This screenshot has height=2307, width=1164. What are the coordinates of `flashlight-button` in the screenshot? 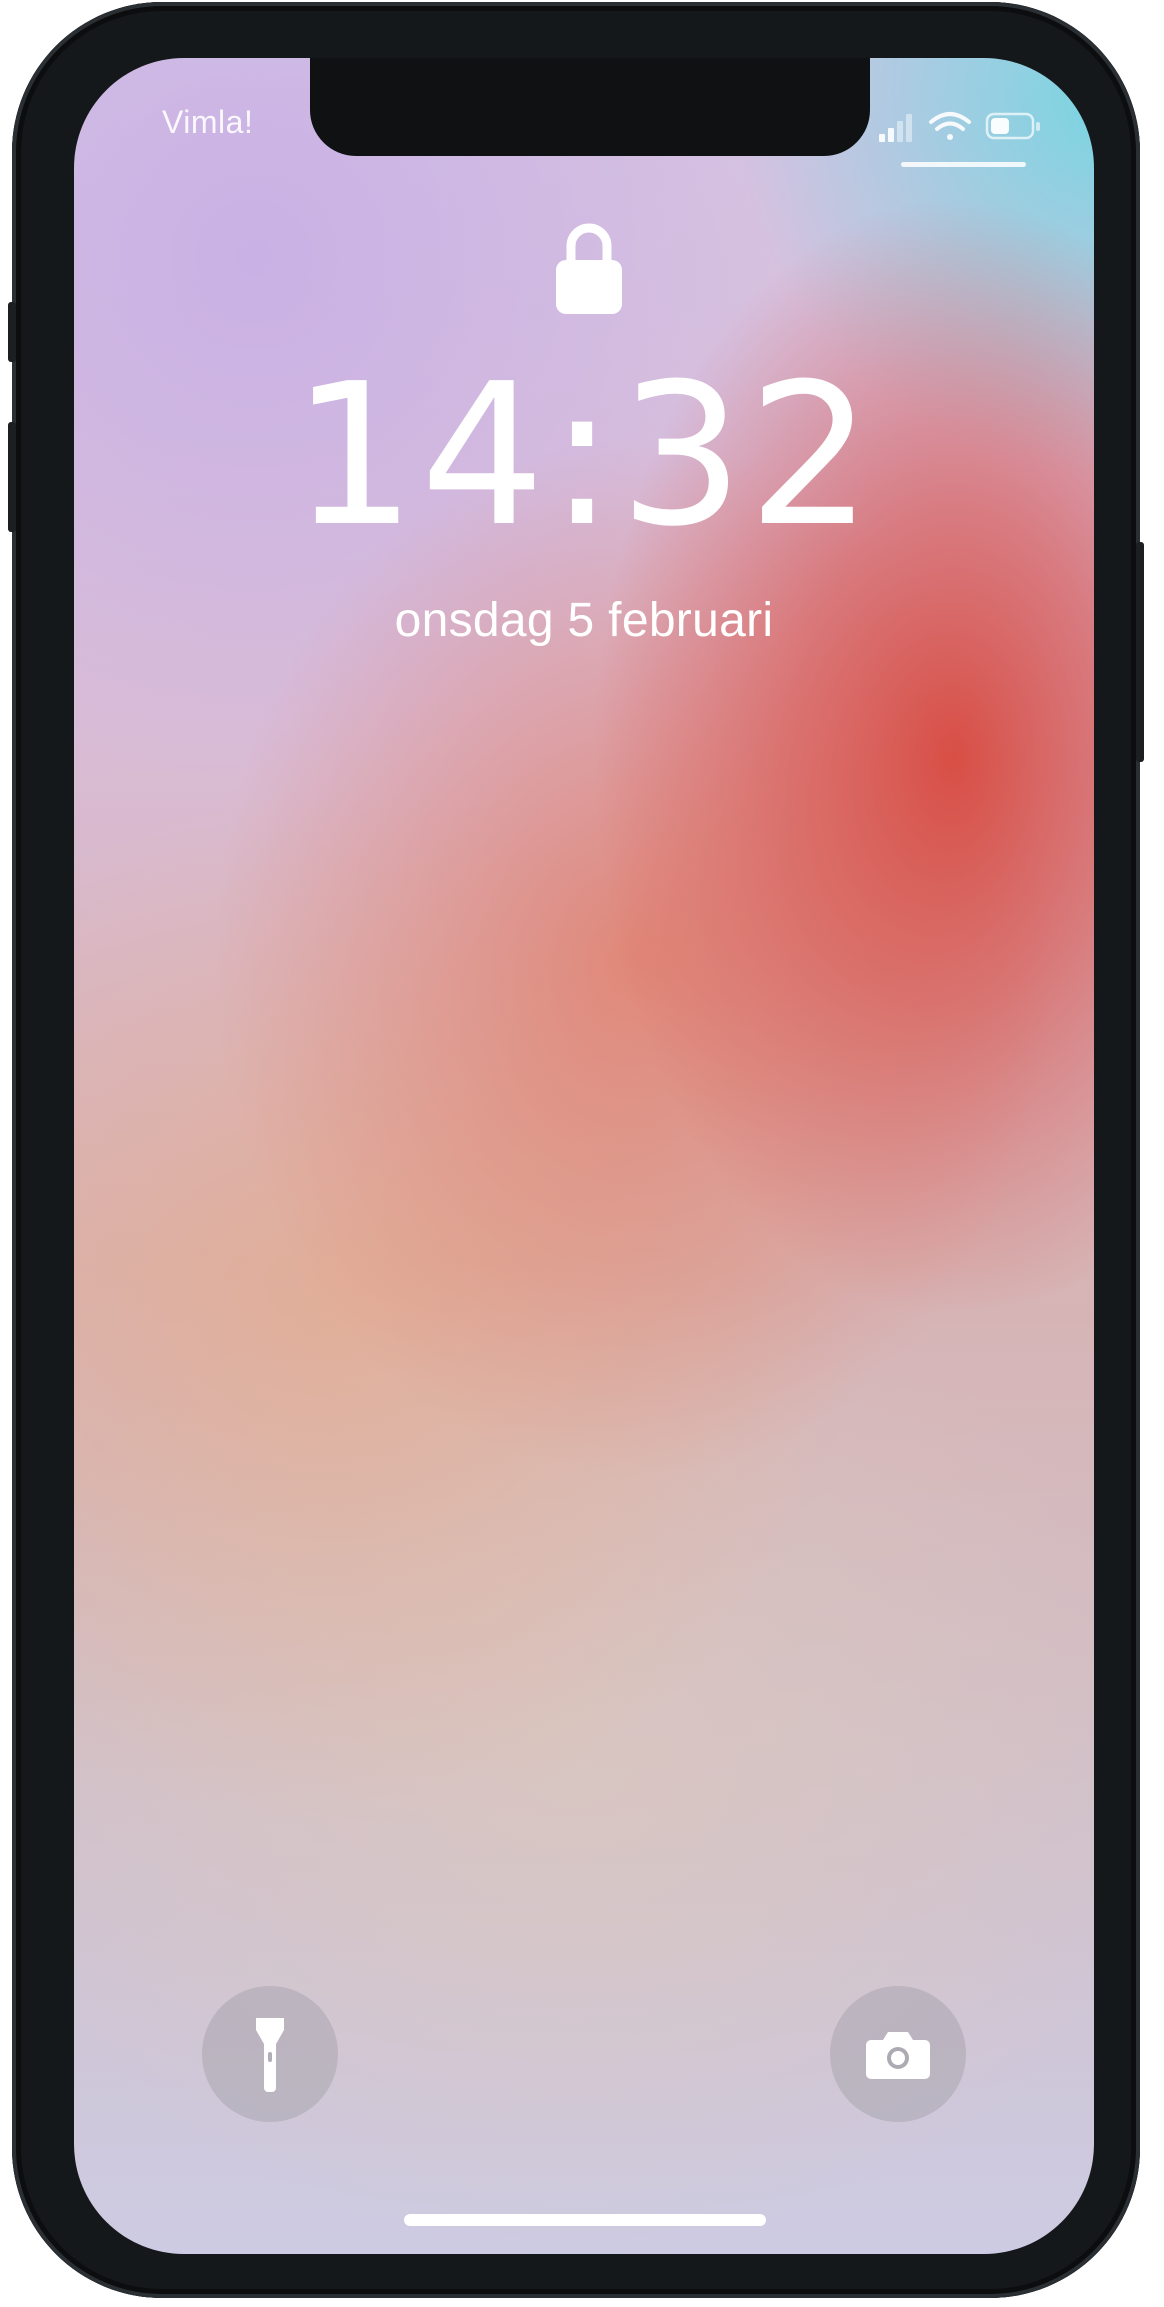 It's located at (270, 2054).